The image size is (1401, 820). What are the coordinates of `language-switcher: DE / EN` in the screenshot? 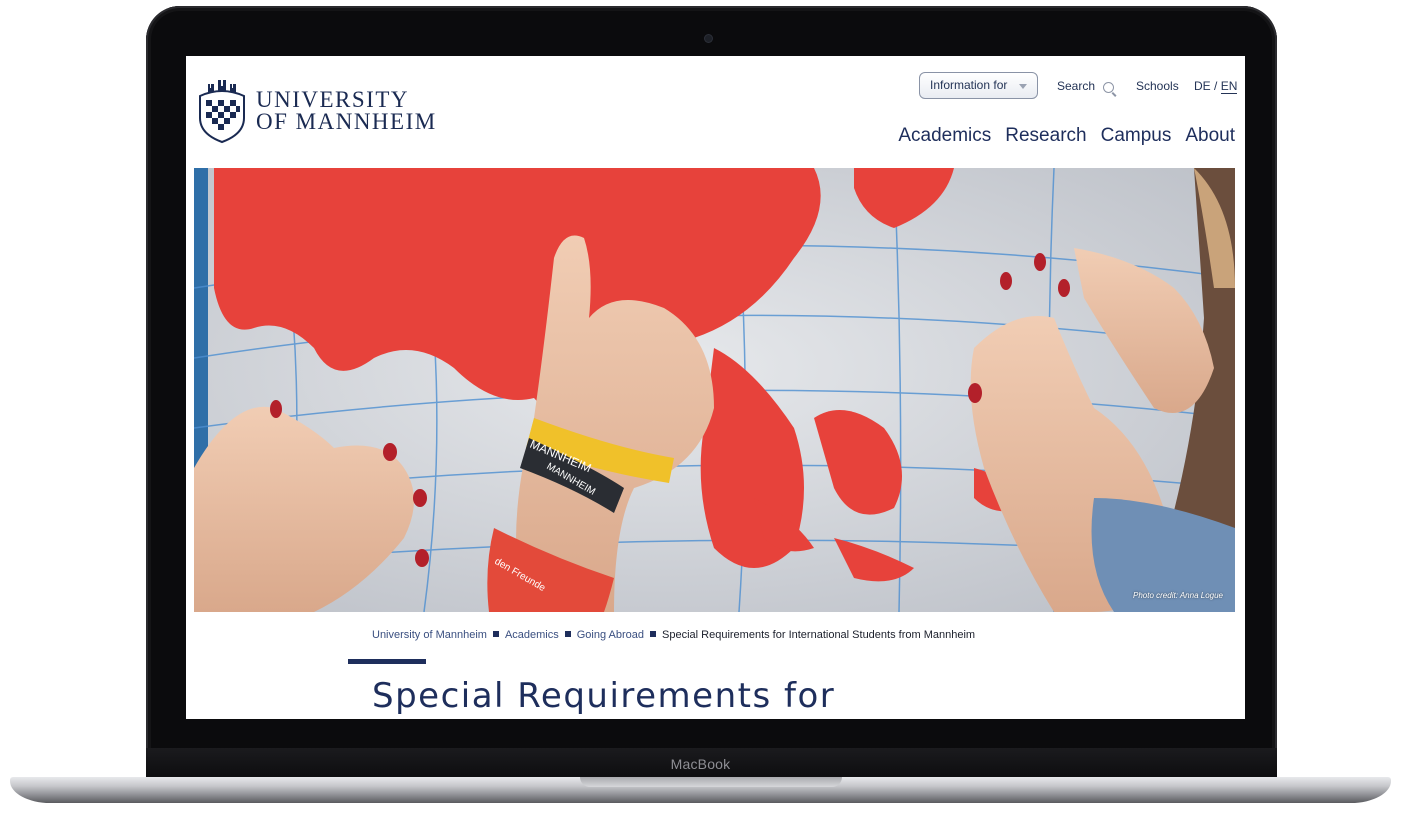 It's located at (1216, 86).